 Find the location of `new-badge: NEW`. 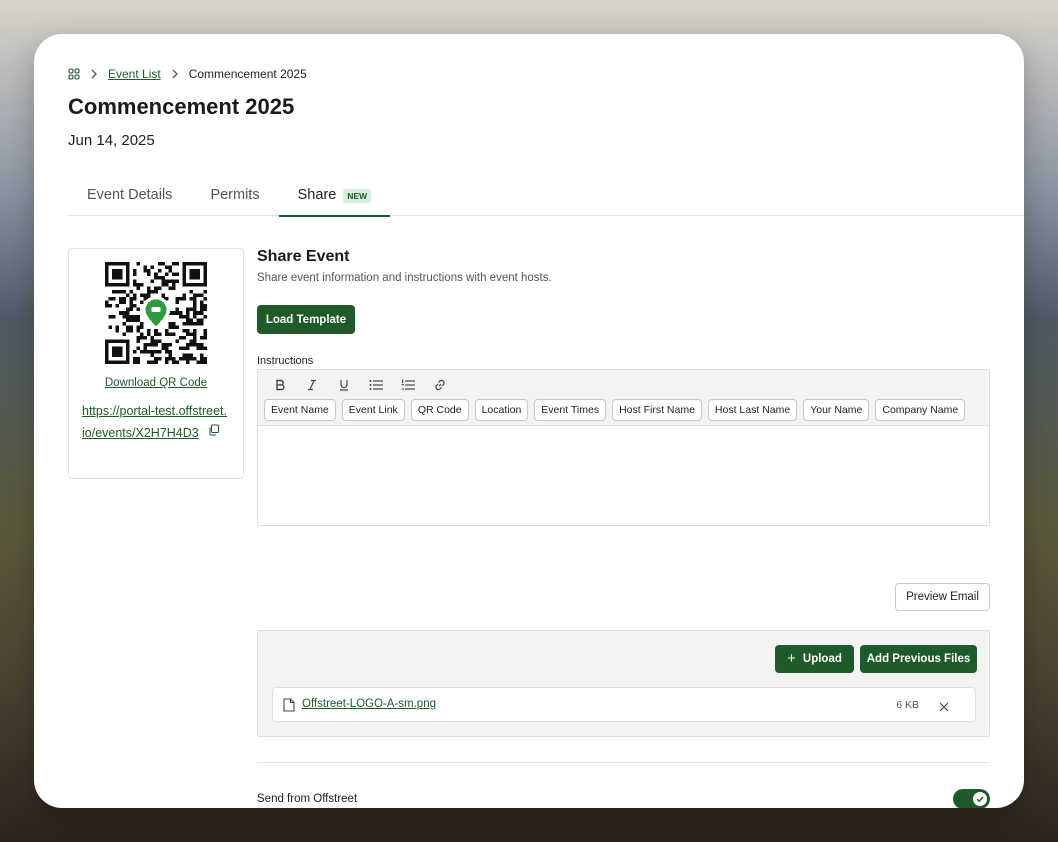

new-badge: NEW is located at coordinates (357, 196).